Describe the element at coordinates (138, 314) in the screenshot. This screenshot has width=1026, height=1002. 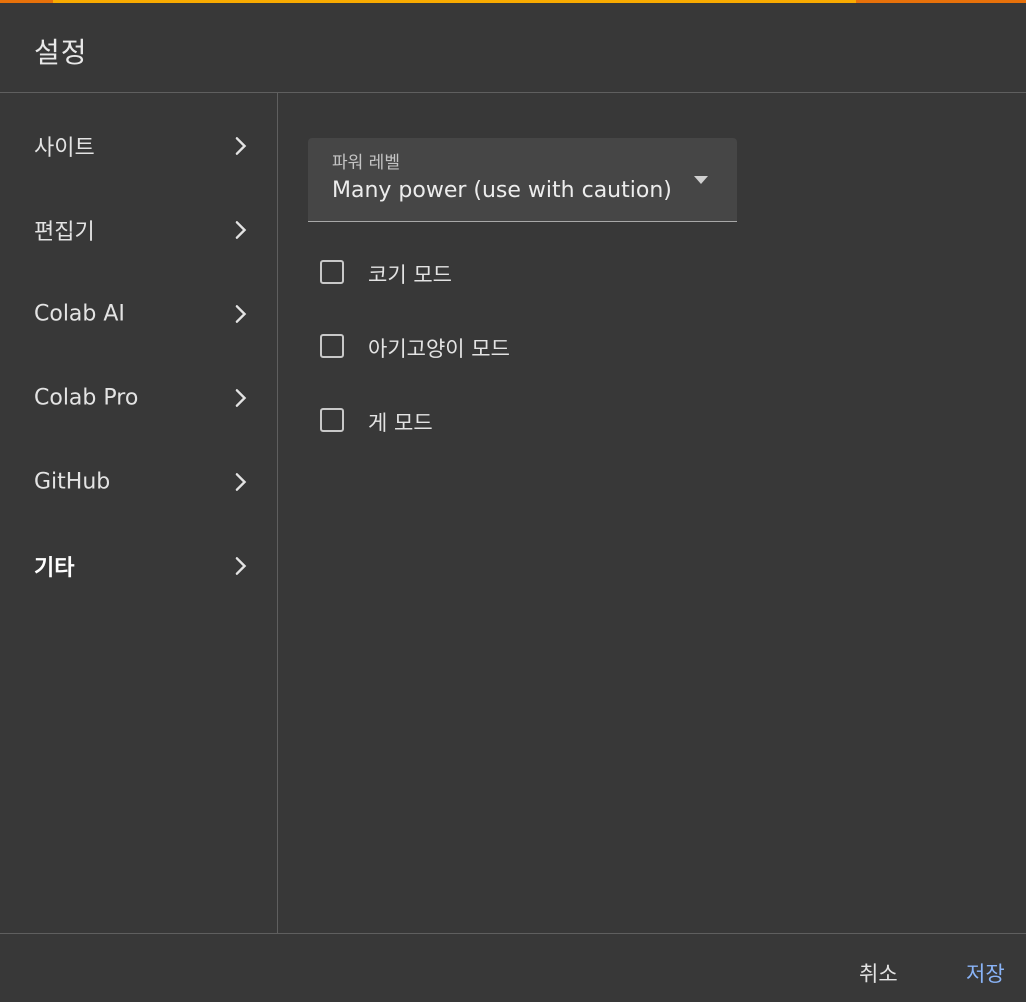
I see `sidebar-item-colab-ai: Colab AI` at that location.